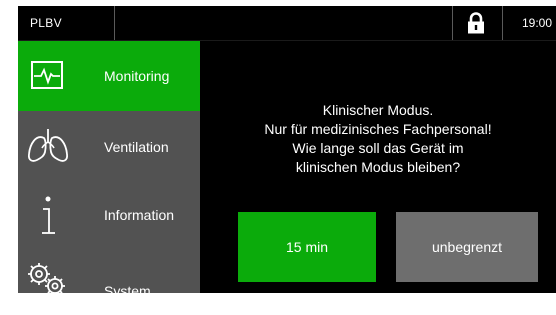 The image size is (556, 315). Describe the element at coordinates (378, 148) in the screenshot. I see `dialog-line: Wie lange soll das Gerät im` at that location.